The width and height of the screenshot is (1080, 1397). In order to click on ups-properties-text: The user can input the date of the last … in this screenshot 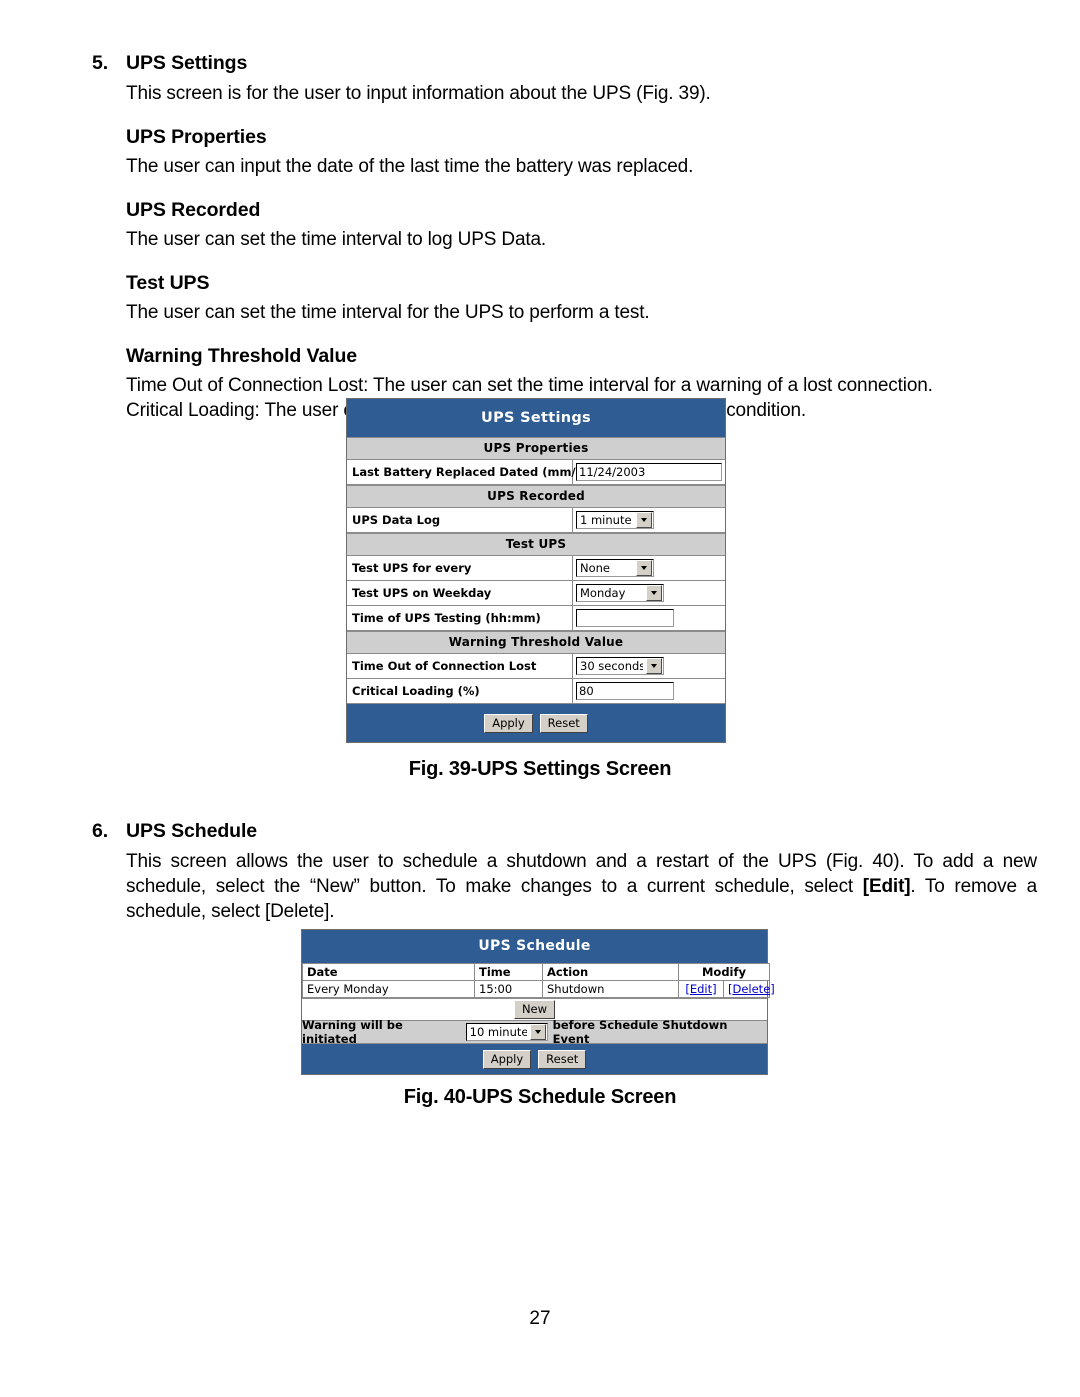, I will do `click(410, 166)`.